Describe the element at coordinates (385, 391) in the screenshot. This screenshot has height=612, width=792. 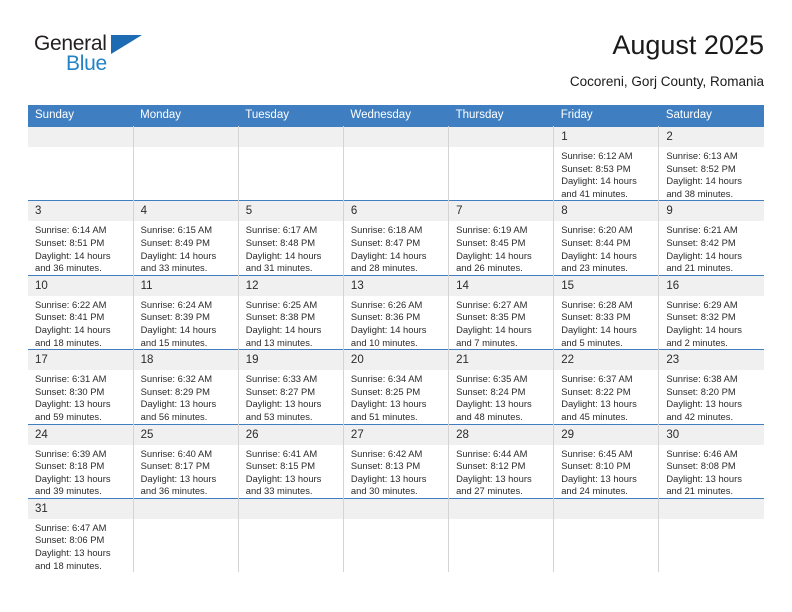
I see `sunset-time: Sunset: 8:25 PM` at that location.